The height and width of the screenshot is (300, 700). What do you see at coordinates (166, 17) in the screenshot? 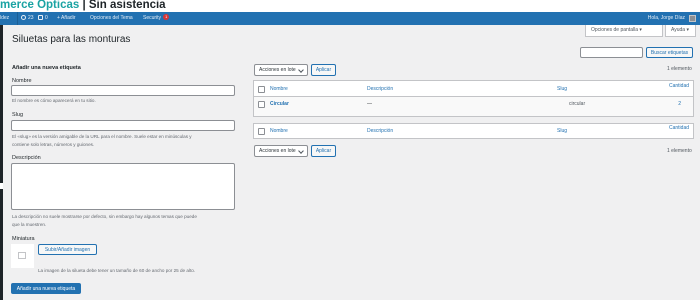
I see `security-badge: 1` at bounding box center [166, 17].